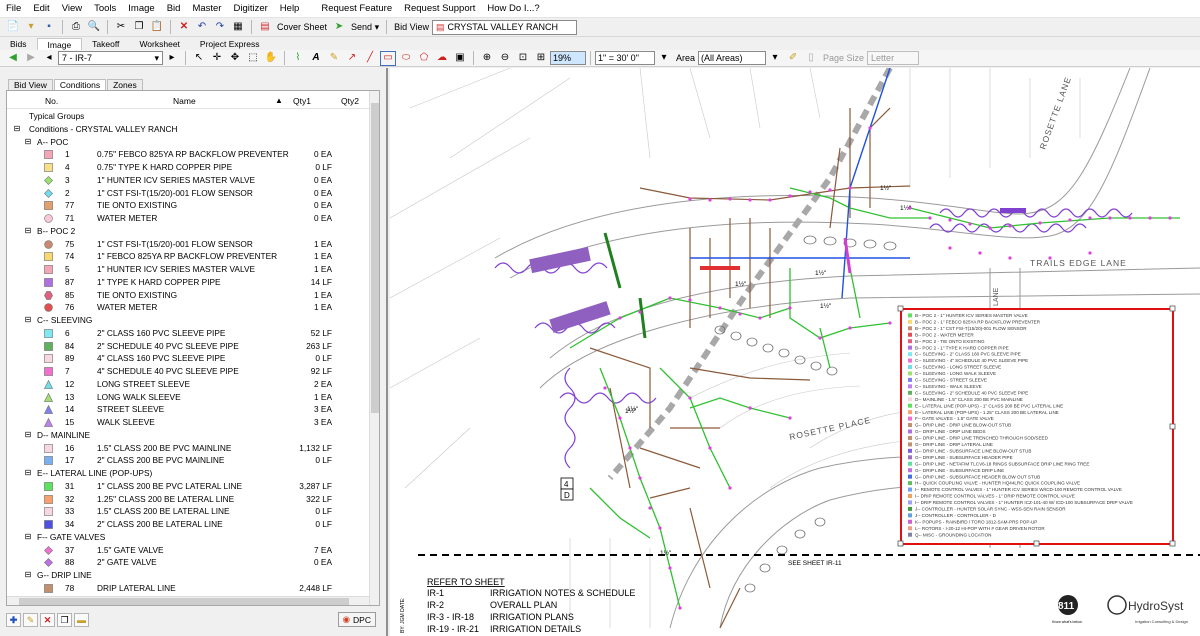  Describe the element at coordinates (105, 8) in the screenshot. I see `menu-item: Tools` at that location.